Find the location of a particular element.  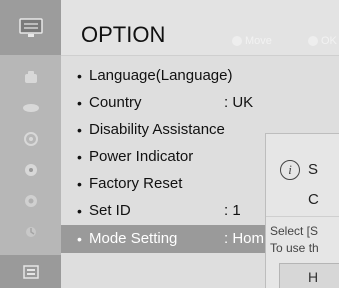

sidebar-item-time is located at coordinates (30, 138).